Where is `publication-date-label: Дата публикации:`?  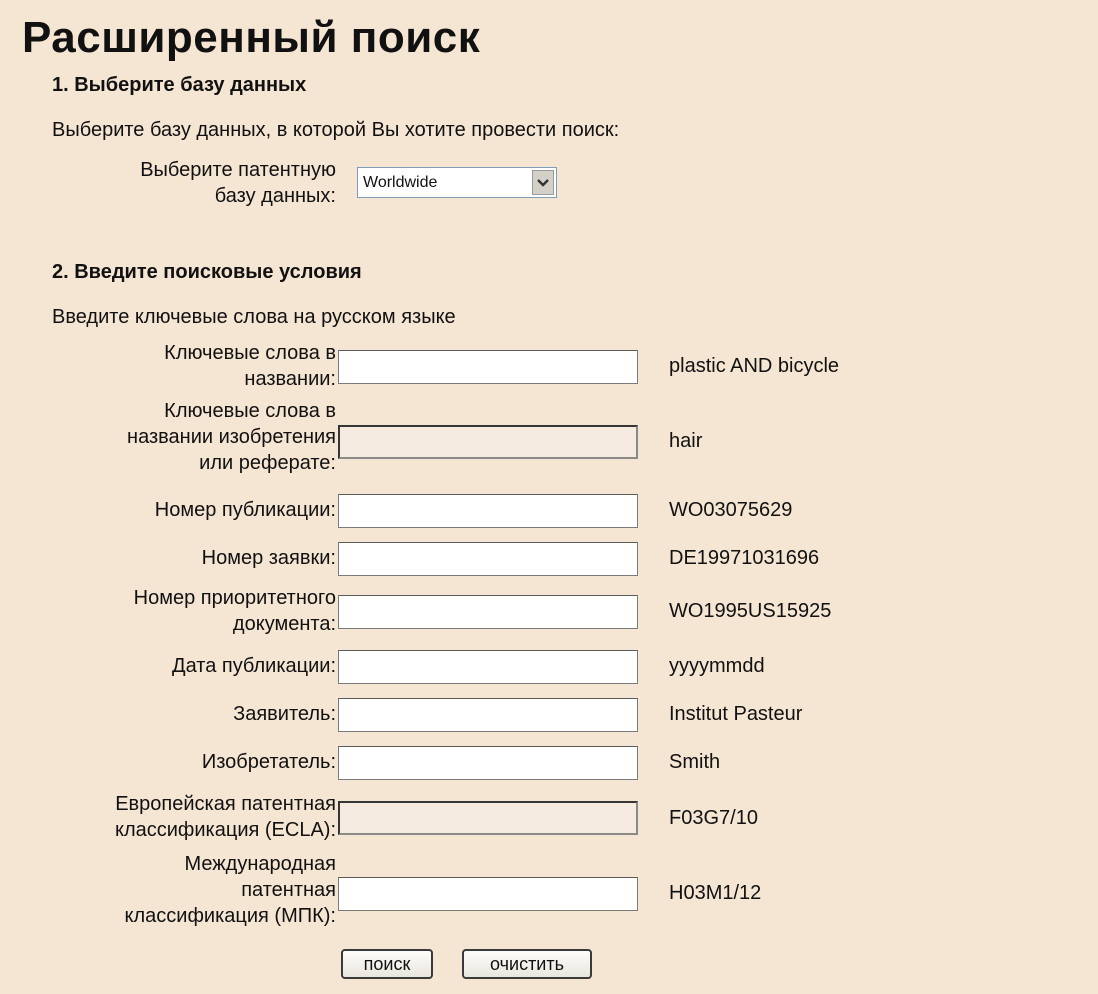 publication-date-label: Дата публикации: is located at coordinates (186, 666).